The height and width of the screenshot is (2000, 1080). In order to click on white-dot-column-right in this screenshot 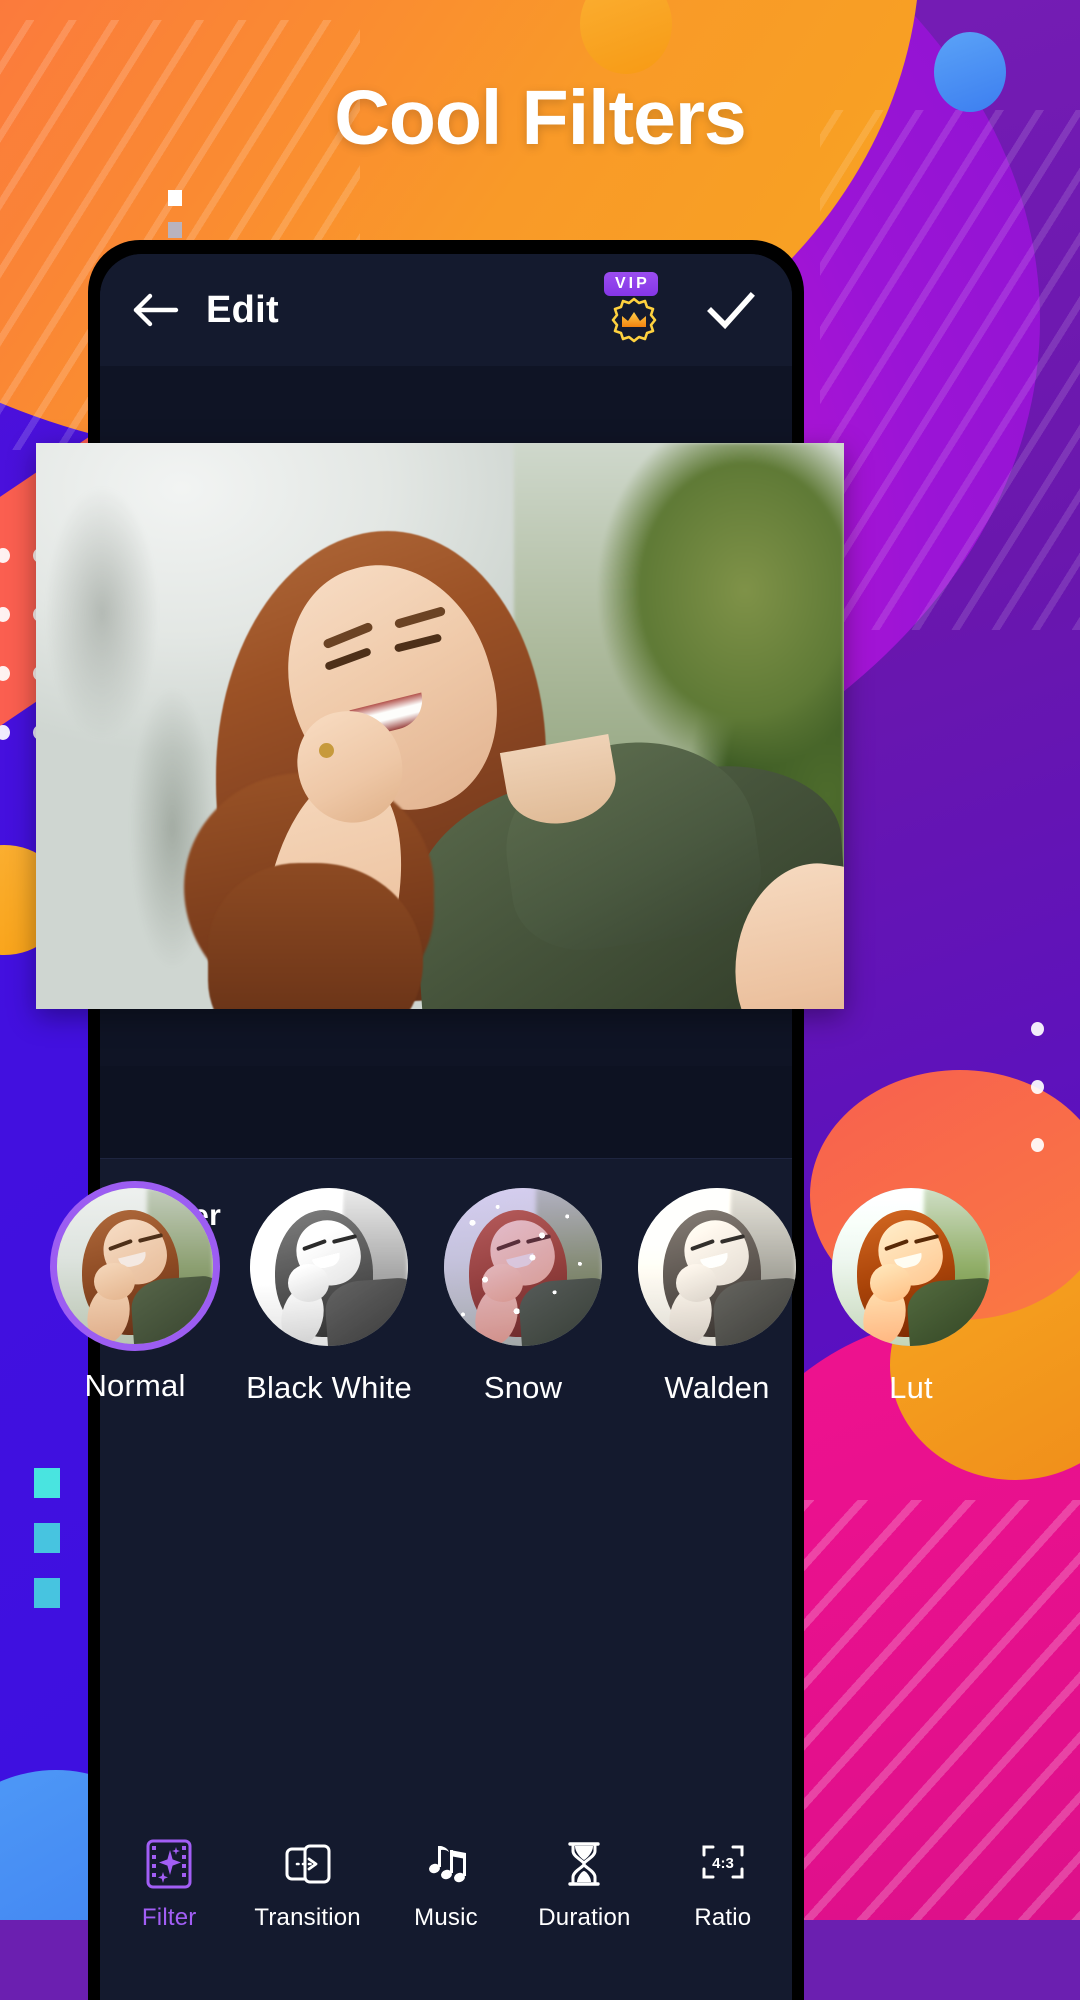, I will do `click(1037, 1109)`.